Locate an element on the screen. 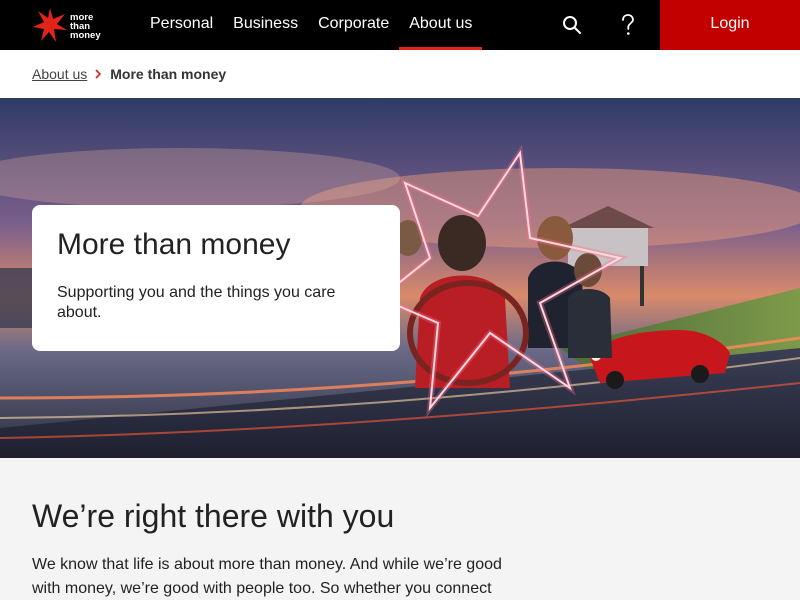  question-icon is located at coordinates (628, 24).